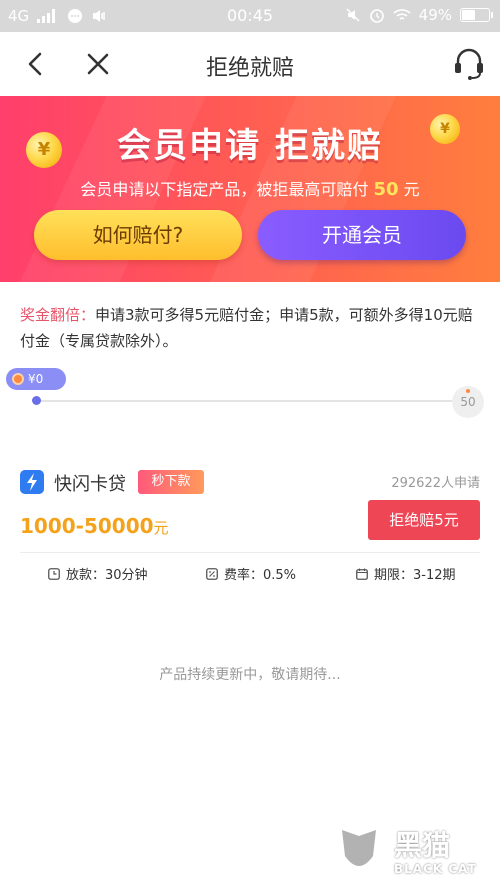 This screenshot has height=888, width=500. I want to click on banner-title: 会员申请 拒就赔, so click(250, 146).